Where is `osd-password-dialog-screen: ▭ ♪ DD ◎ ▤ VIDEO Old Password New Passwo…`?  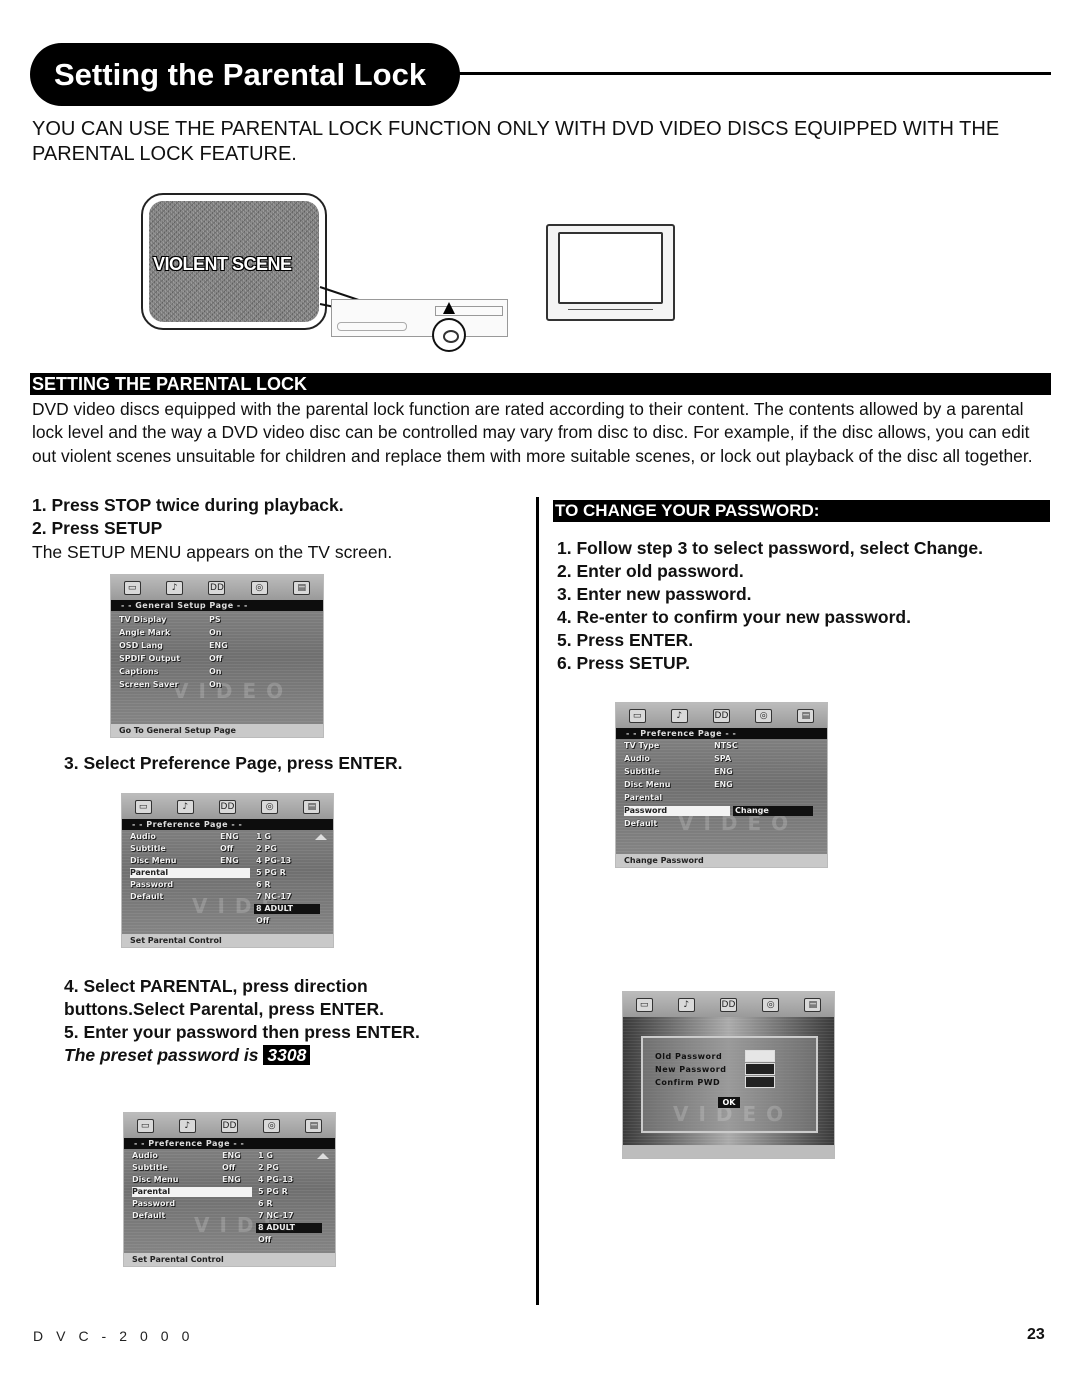 osd-password-dialog-screen: ▭ ♪ DD ◎ ▤ VIDEO Old Password New Passwo… is located at coordinates (728, 1075).